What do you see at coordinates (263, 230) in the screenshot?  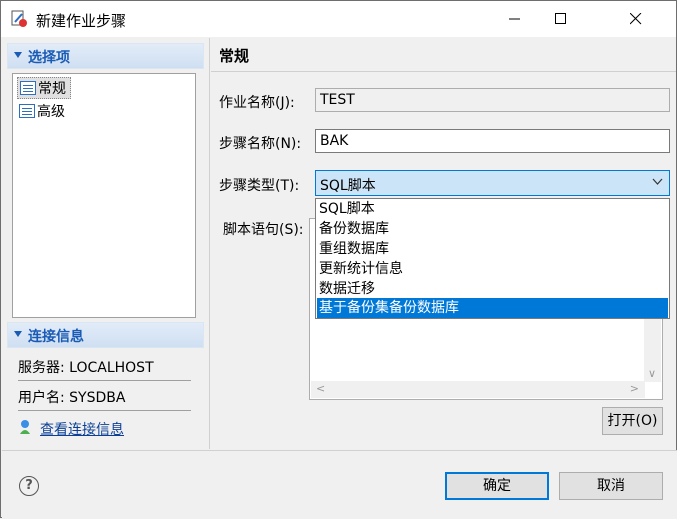 I see `script-label: 脚本语句(S):` at bounding box center [263, 230].